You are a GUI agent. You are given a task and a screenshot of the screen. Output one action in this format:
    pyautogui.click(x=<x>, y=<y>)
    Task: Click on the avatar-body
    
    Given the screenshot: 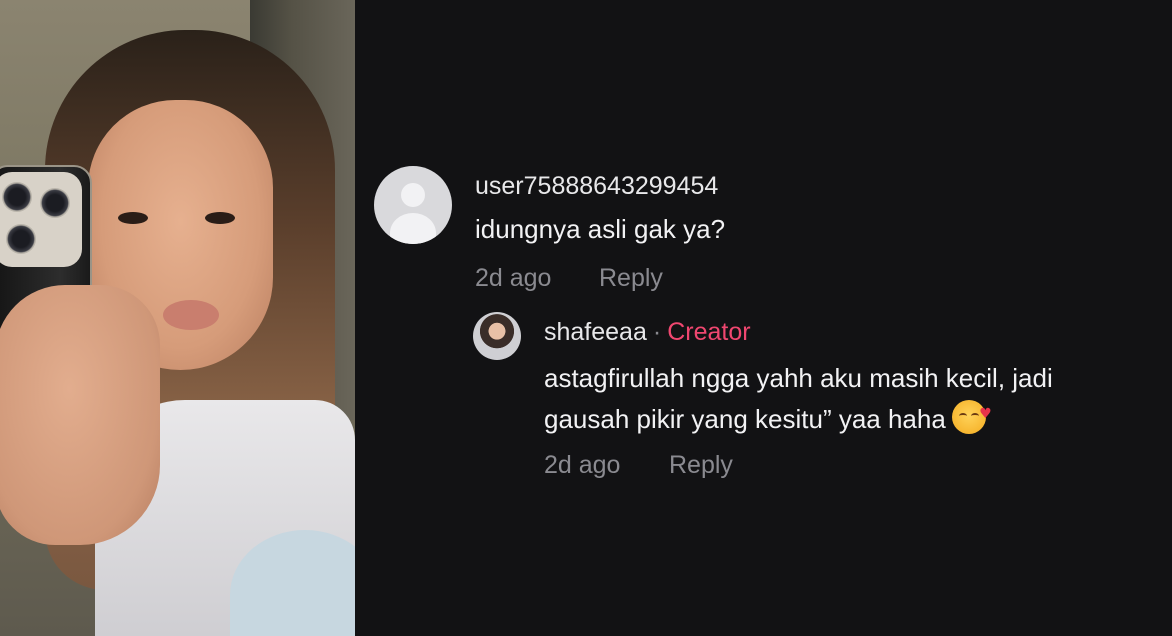 What is the action you would take?
    pyautogui.click(x=413, y=228)
    